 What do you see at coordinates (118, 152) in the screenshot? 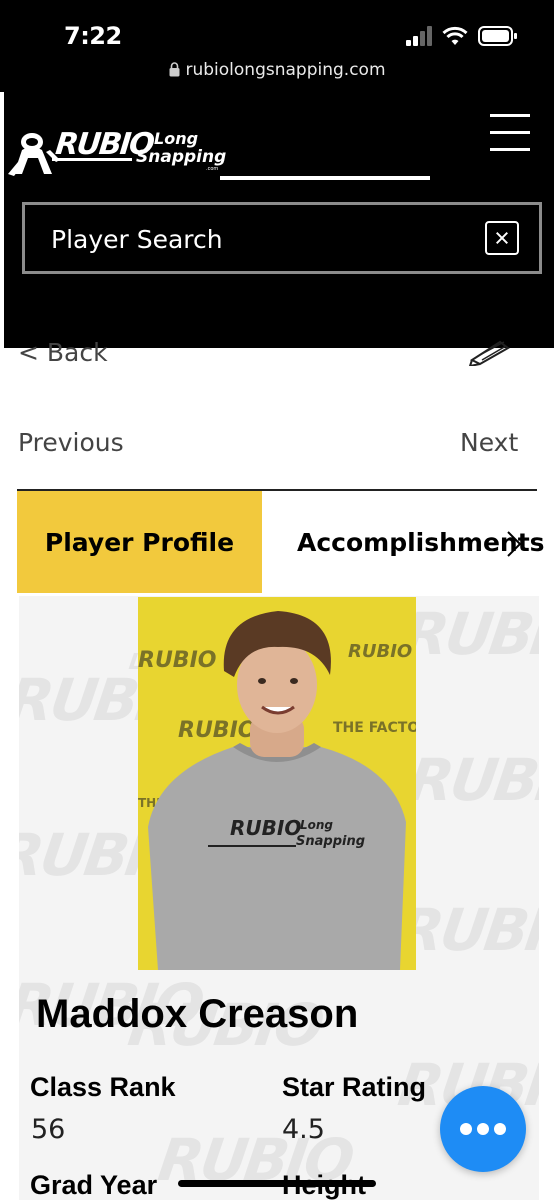
I see `site-logo: RUBIO Long Snapping .com` at bounding box center [118, 152].